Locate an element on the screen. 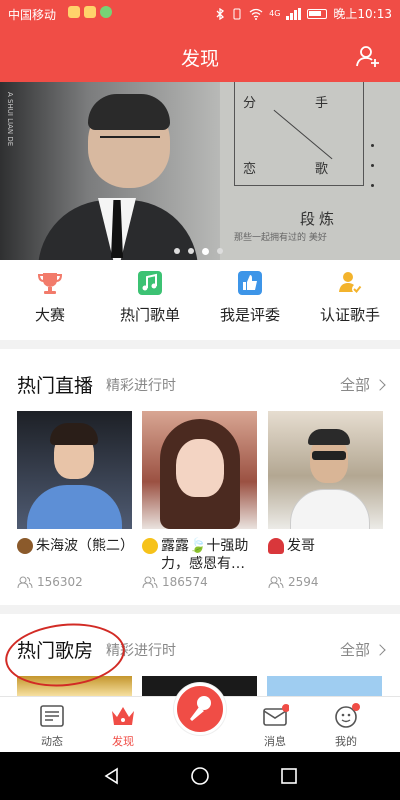 This screenshot has height=800, width=400. sing-button is located at coordinates (200, 709).